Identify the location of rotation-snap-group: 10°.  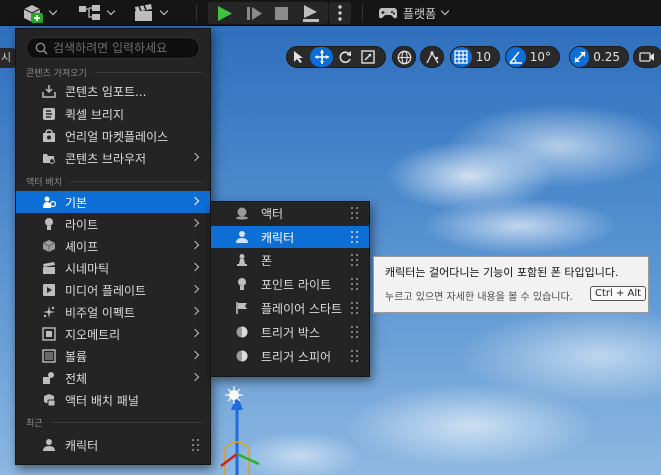
(532, 57).